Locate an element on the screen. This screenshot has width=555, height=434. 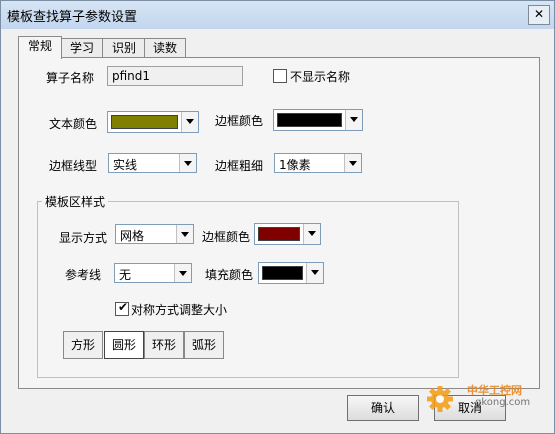
ok-button: 确认 is located at coordinates (383, 408).